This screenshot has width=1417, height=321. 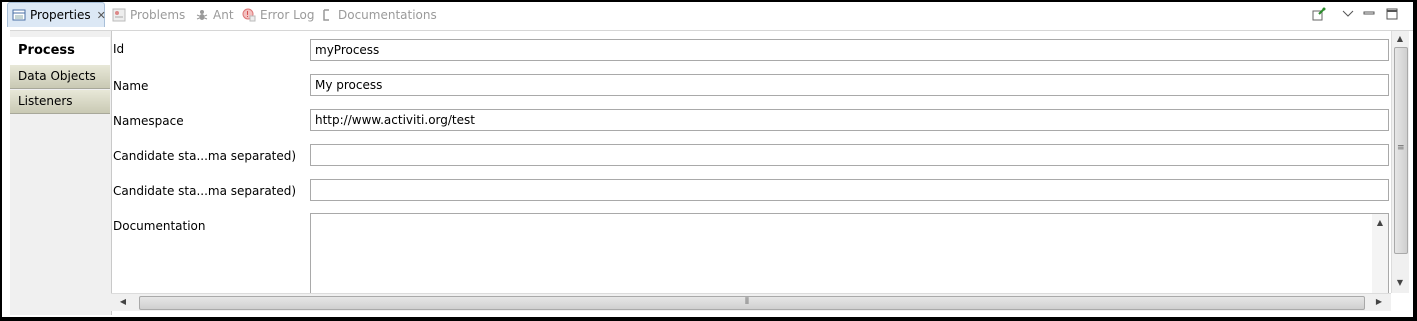 I want to click on name-label: Name, so click(x=131, y=86).